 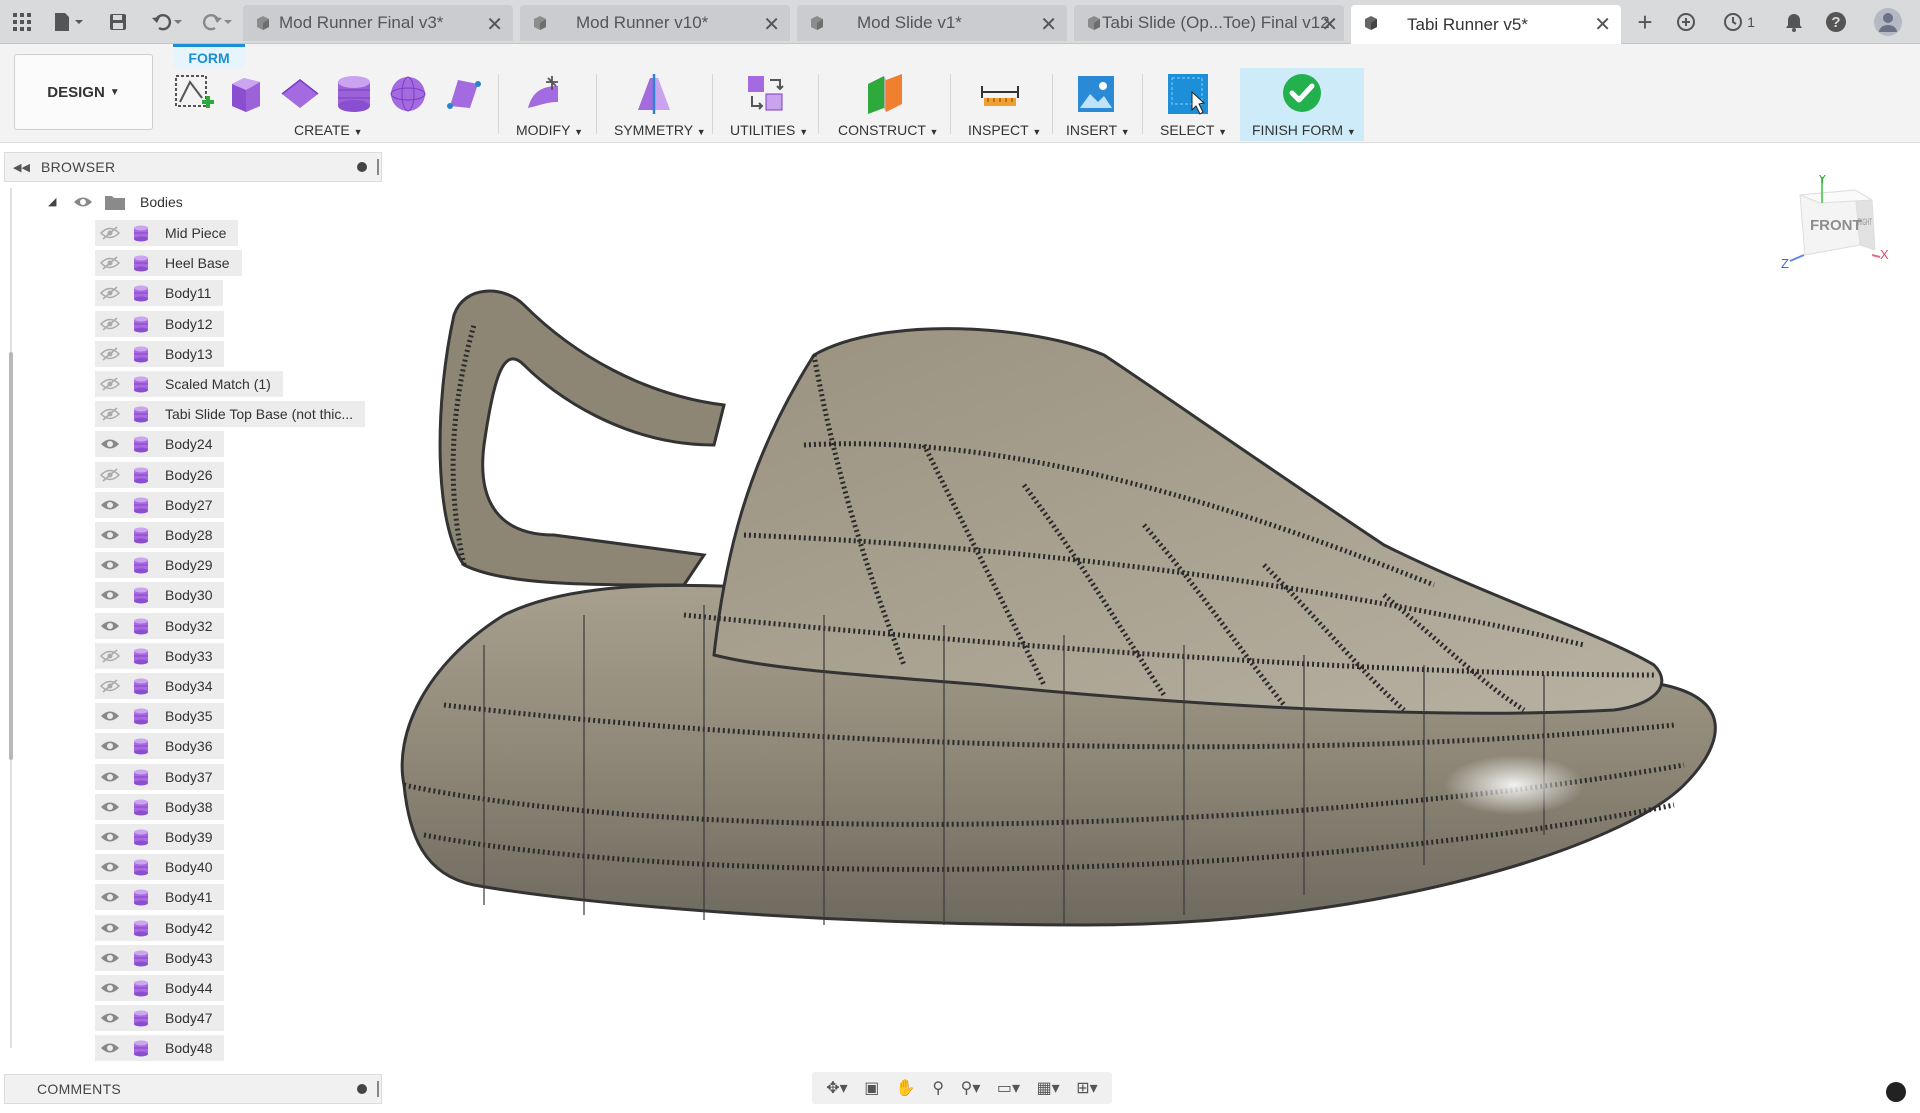 I want to click on utilities-group-label: UTILITIES ▼, so click(x=769, y=130).